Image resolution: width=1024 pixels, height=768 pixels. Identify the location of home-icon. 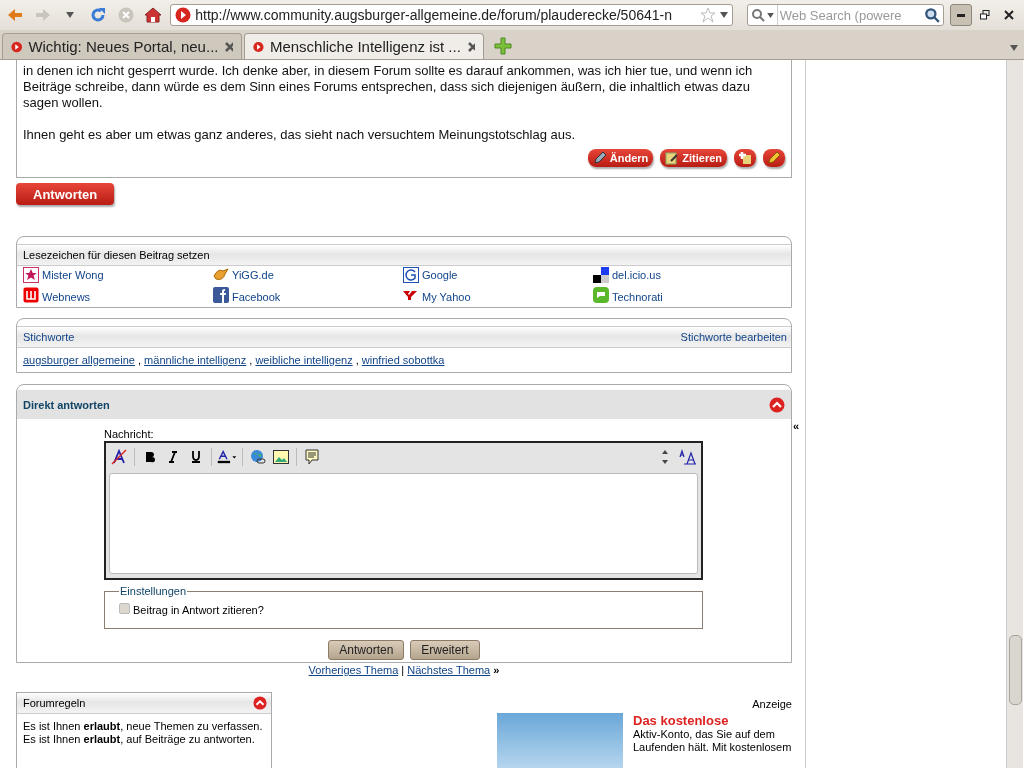
(153, 15).